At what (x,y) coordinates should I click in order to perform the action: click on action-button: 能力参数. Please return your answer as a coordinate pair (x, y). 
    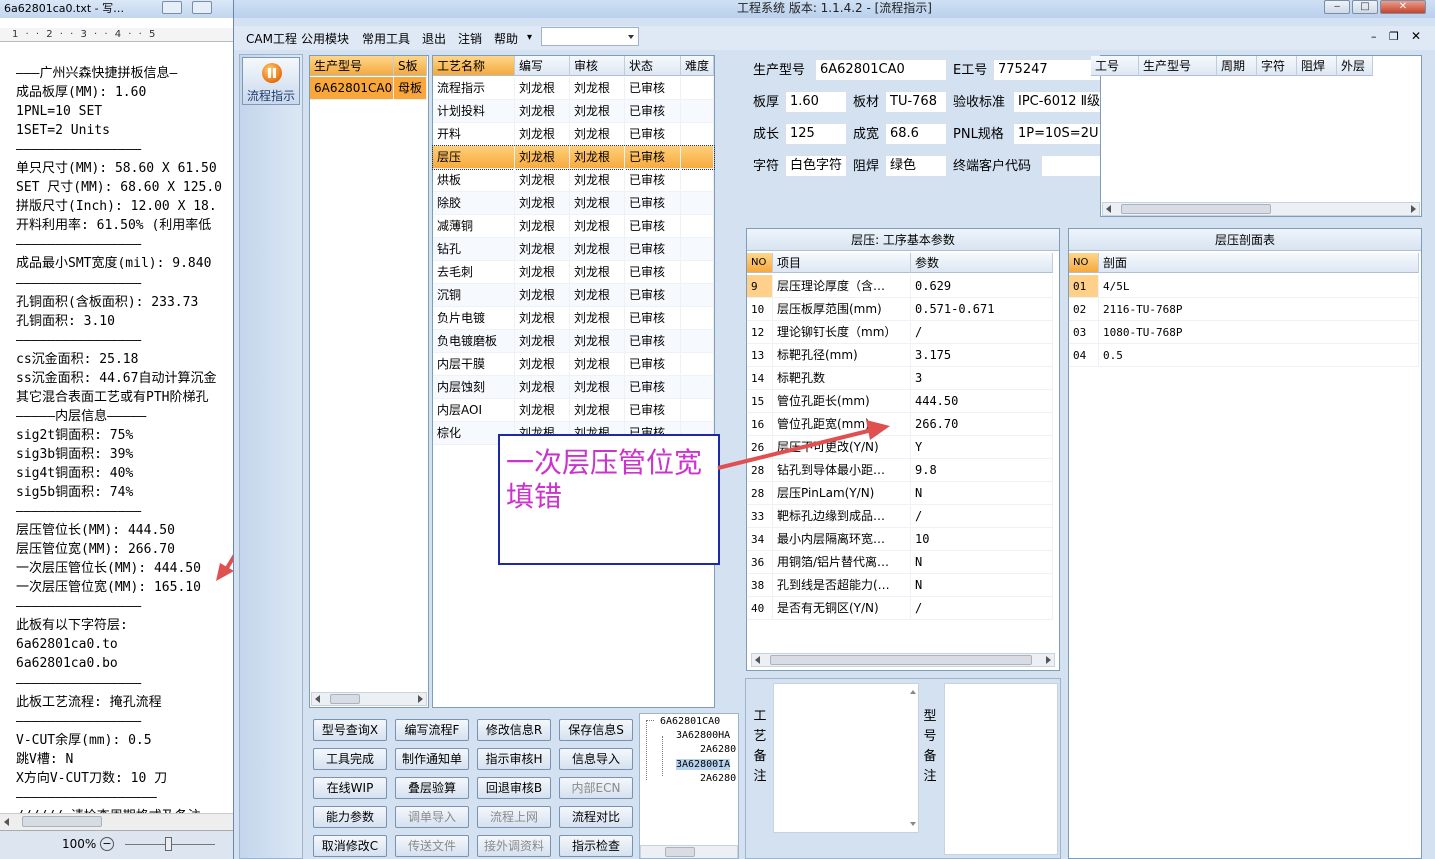
    Looking at the image, I should click on (350, 817).